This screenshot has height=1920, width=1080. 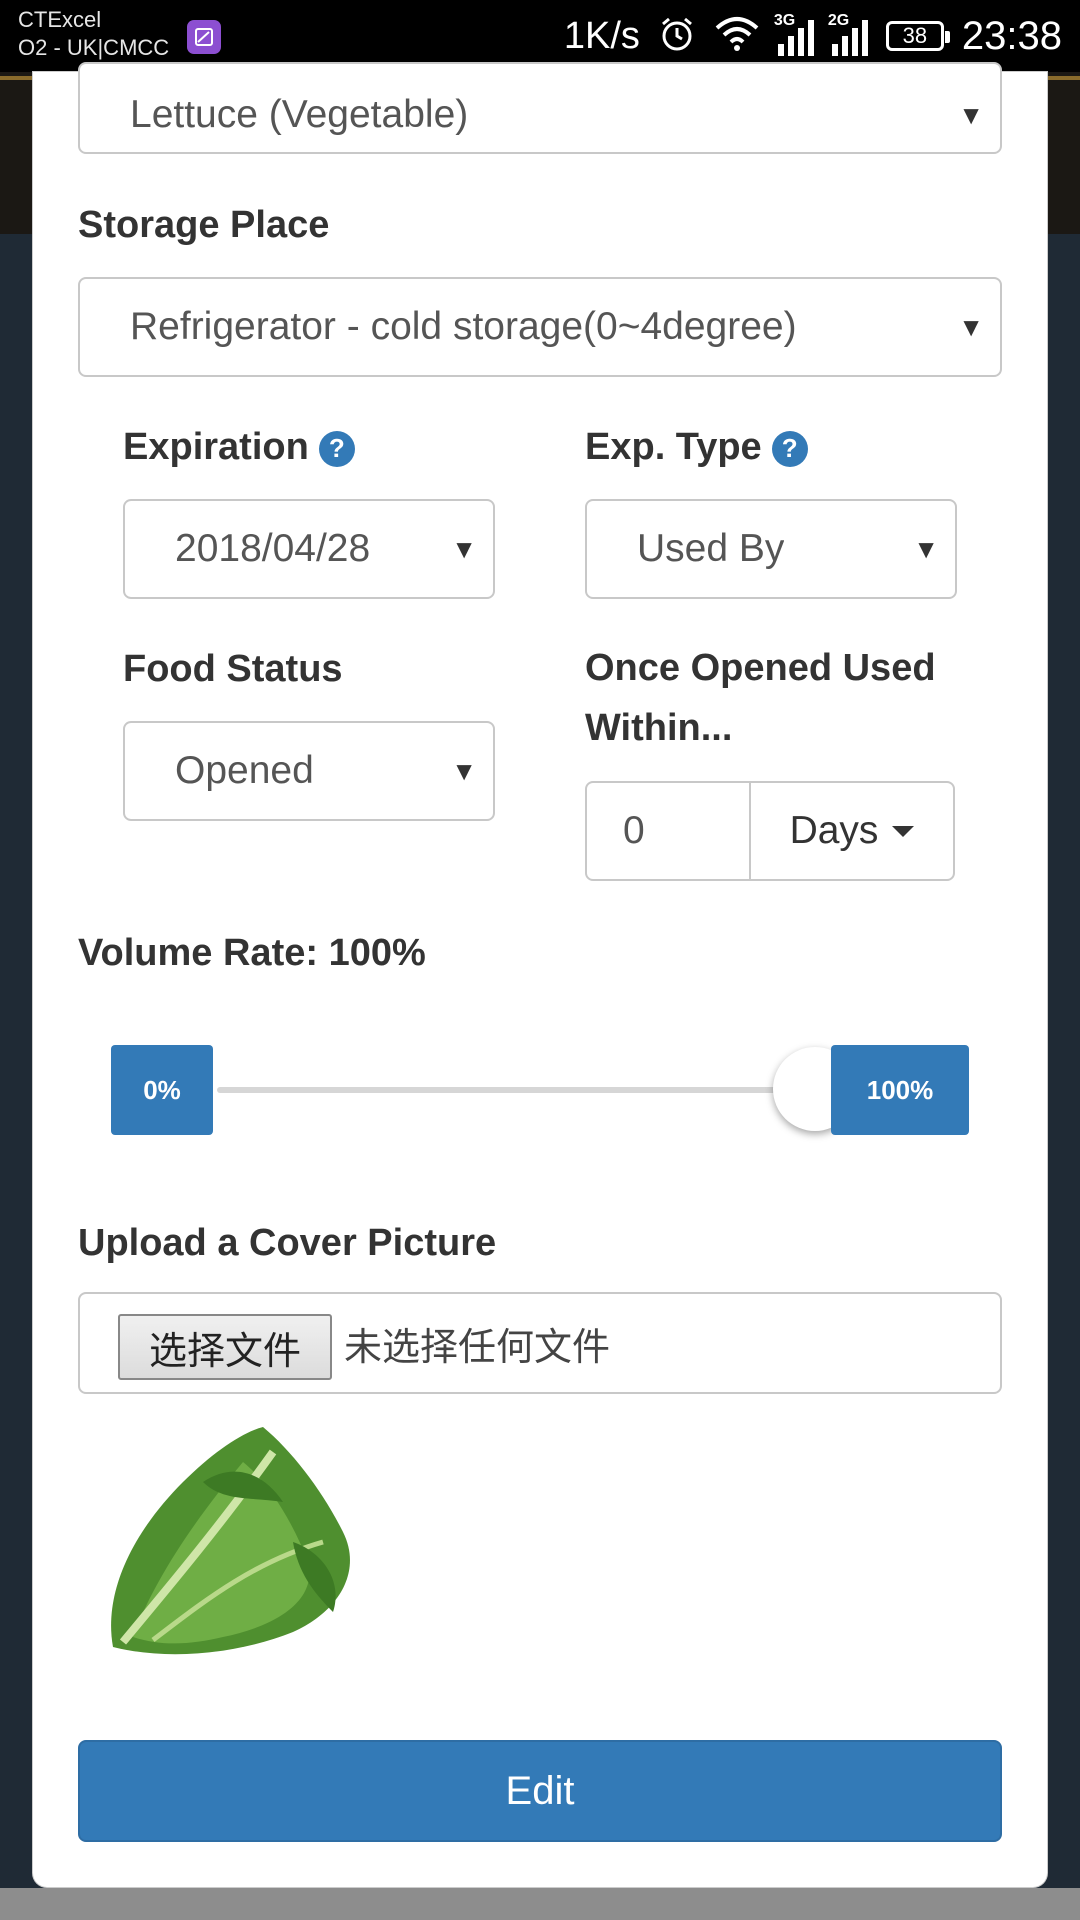 What do you see at coordinates (204, 37) in the screenshot?
I see `gallery-notification-icon` at bounding box center [204, 37].